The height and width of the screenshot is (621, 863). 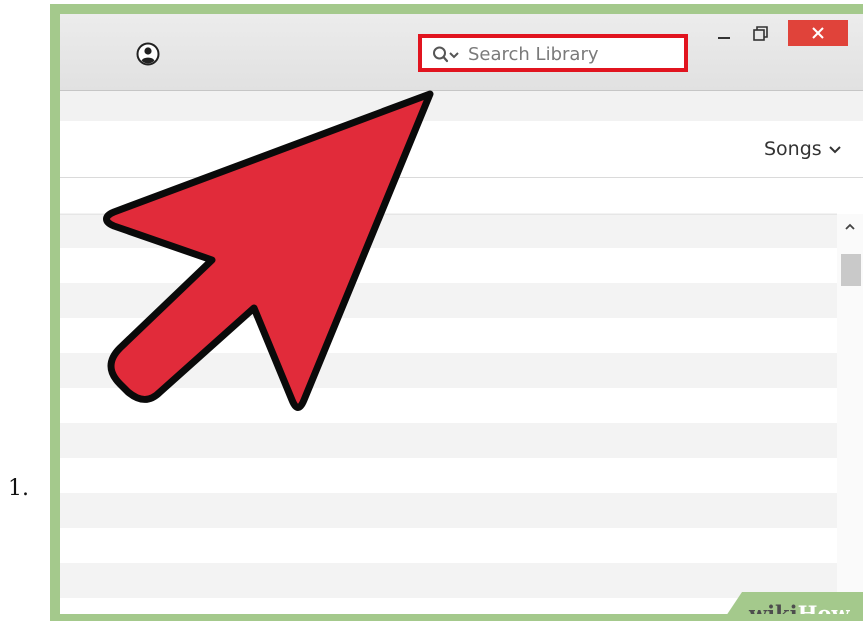 I want to click on songs-view-dropdown: Songs, so click(x=803, y=149).